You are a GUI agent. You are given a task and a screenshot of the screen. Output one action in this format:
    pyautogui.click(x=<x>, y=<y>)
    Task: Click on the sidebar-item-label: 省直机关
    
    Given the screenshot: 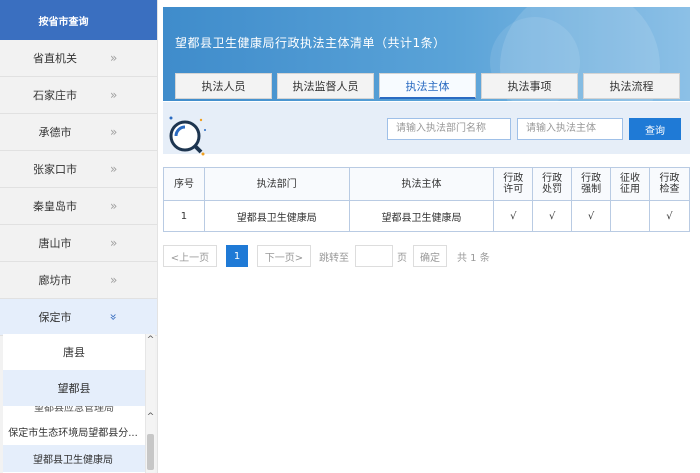 What is the action you would take?
    pyautogui.click(x=55, y=58)
    